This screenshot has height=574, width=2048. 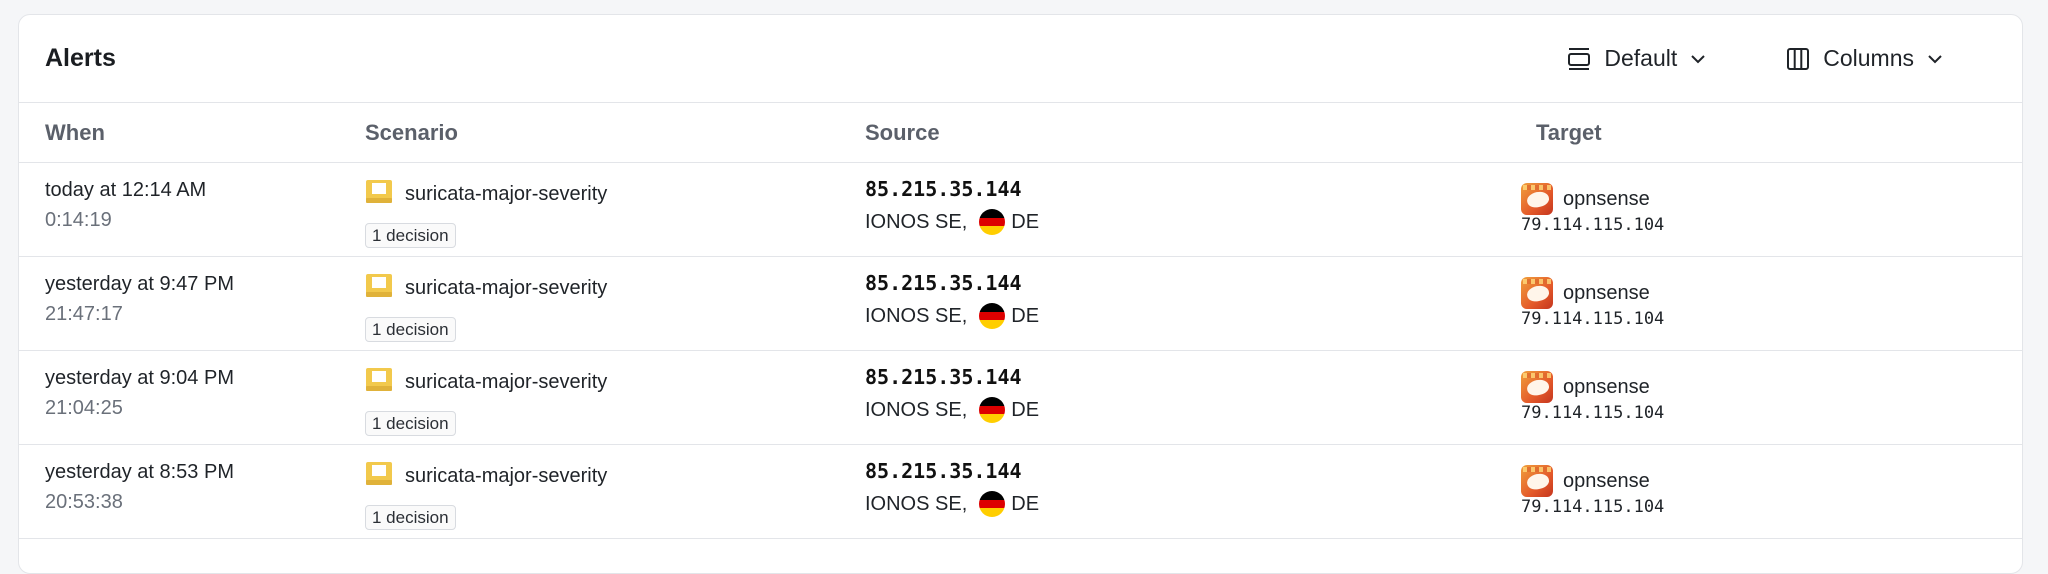 What do you see at coordinates (1569, 133) in the screenshot?
I see `column-header-target: Target` at bounding box center [1569, 133].